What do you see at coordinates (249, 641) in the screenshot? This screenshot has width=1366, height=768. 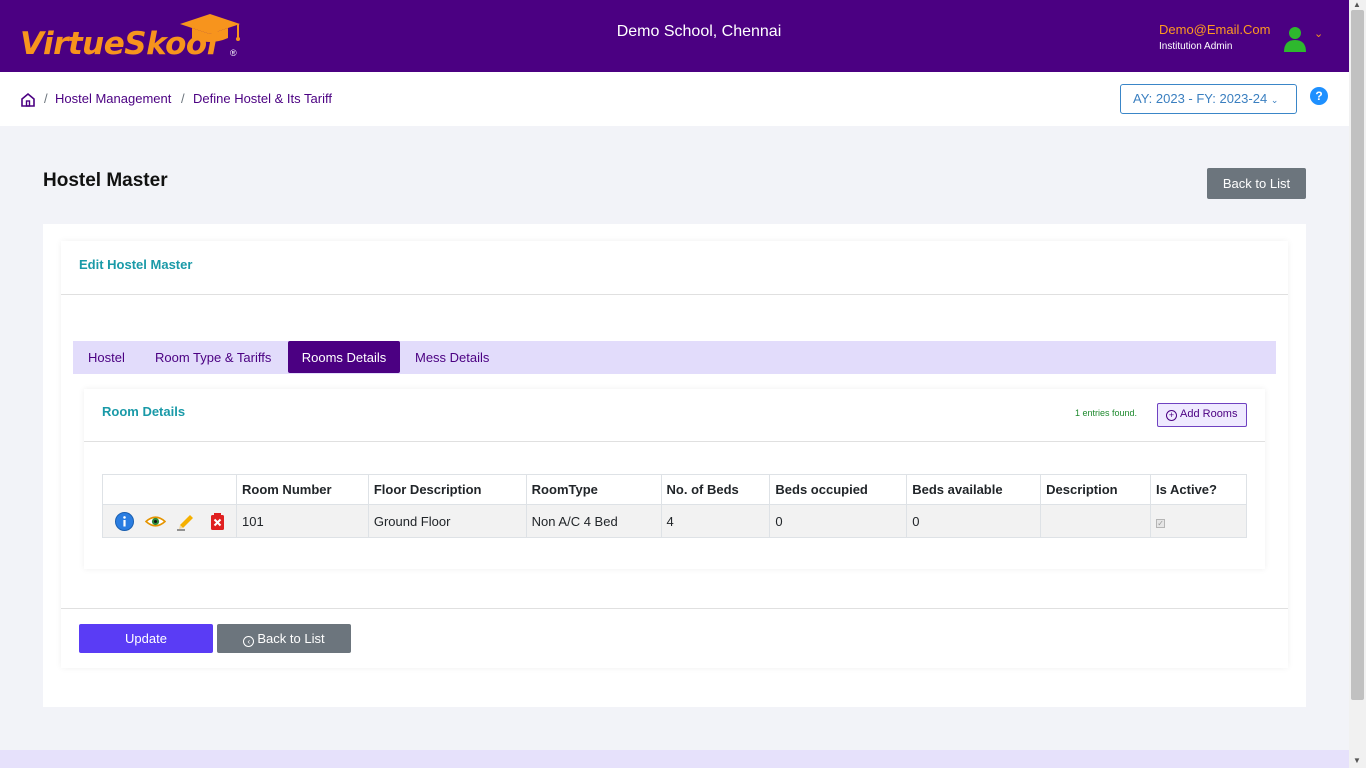 I see `arrow-left-circle-icon: ‹` at bounding box center [249, 641].